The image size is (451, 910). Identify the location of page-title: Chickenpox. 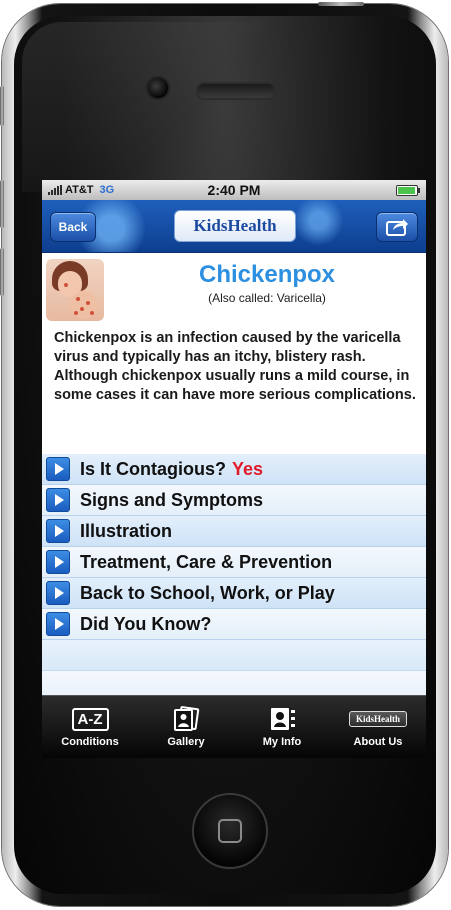
(267, 274).